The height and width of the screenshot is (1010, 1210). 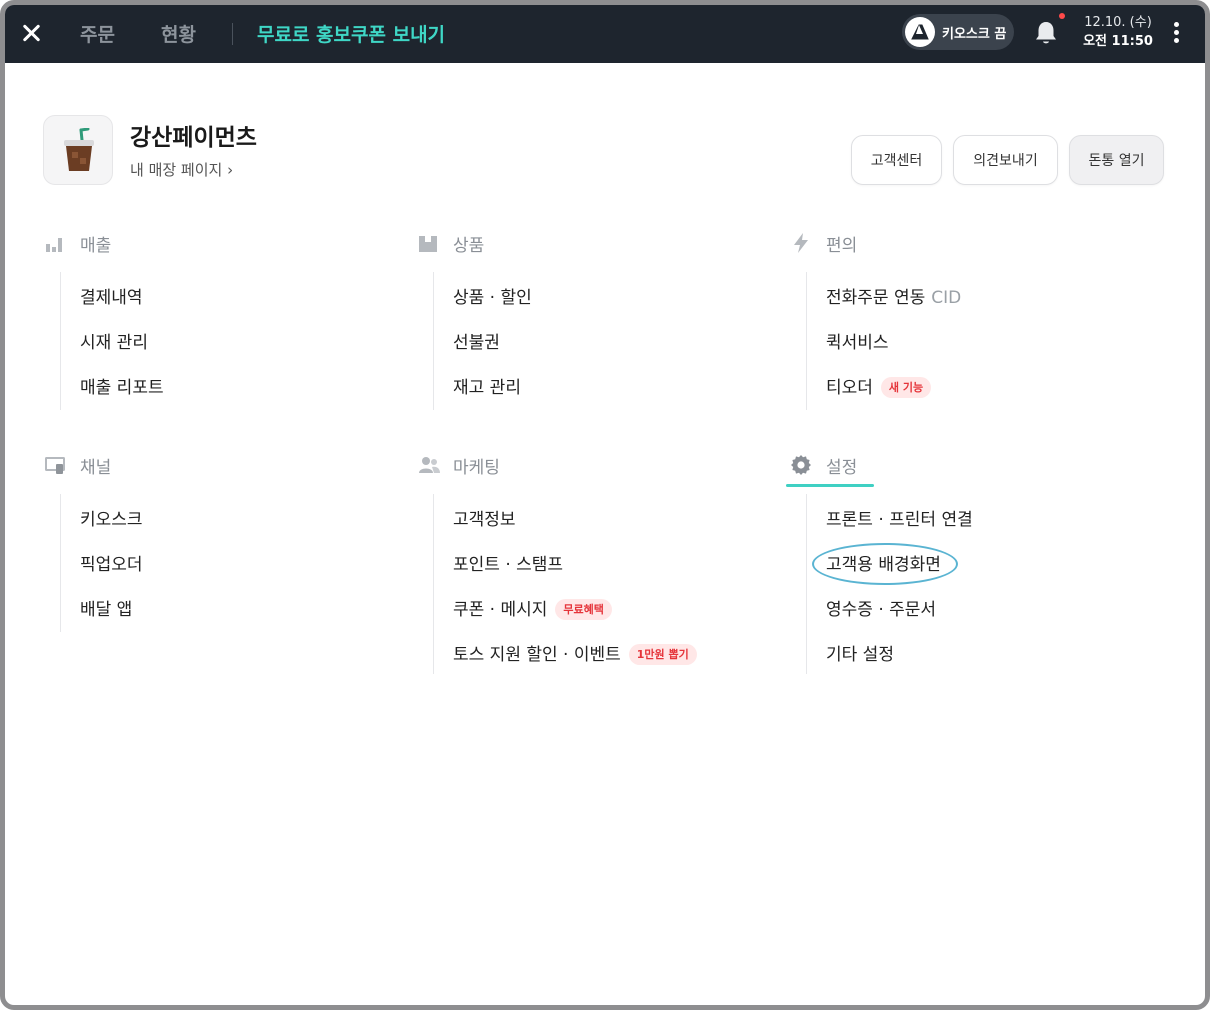 What do you see at coordinates (801, 465) in the screenshot?
I see `gear-icon` at bounding box center [801, 465].